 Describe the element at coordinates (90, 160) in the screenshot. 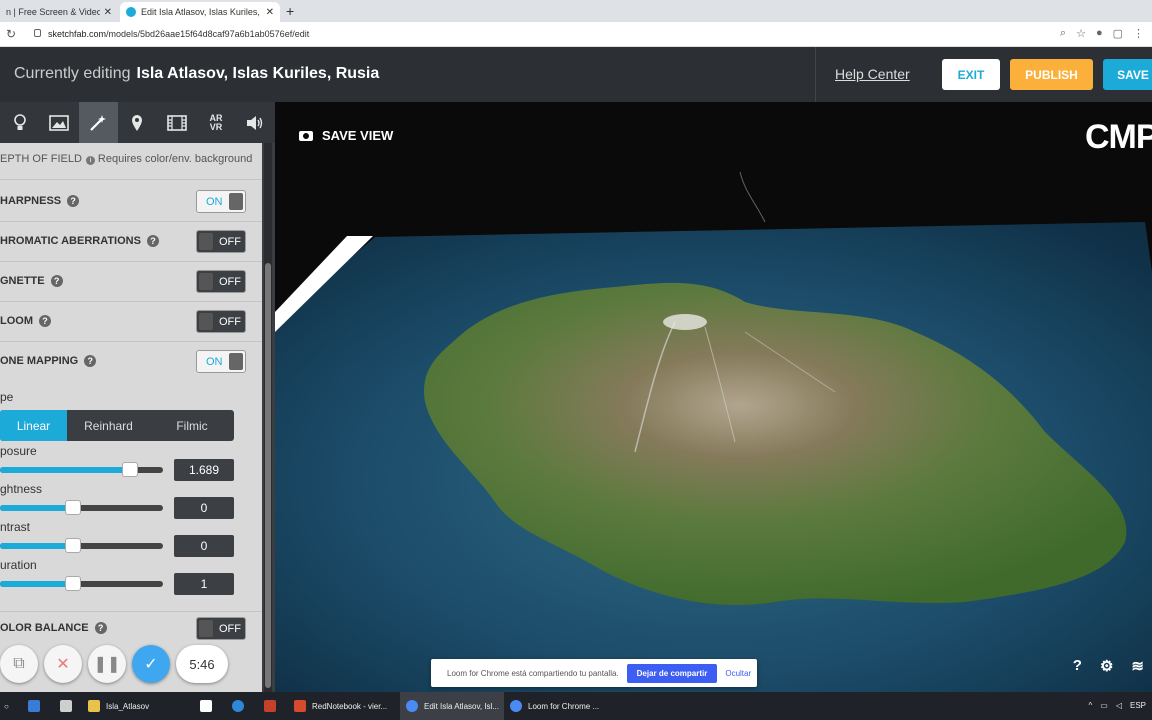

I see `info-icon: i` at that location.